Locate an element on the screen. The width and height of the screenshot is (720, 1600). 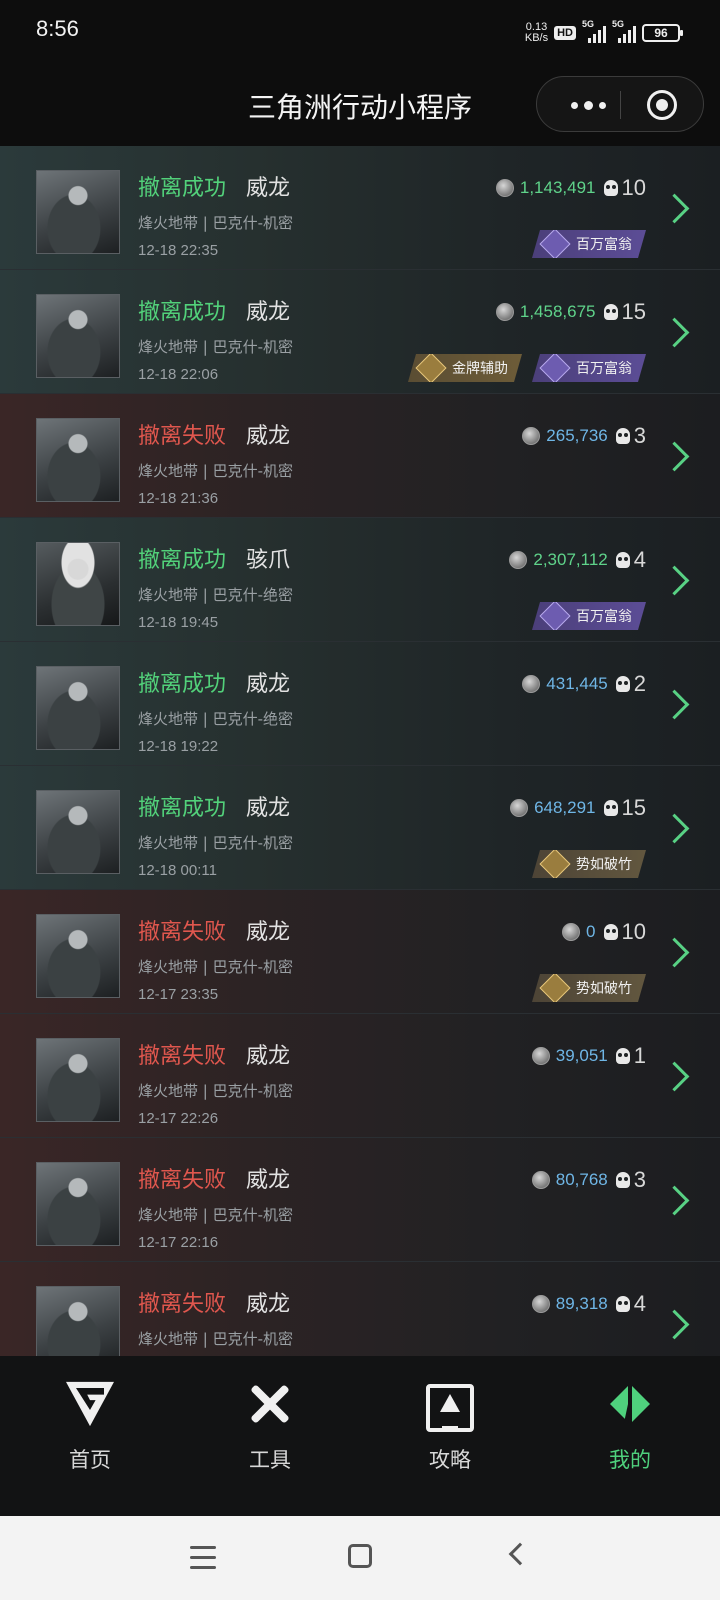
tab-home: 首页 is located at coordinates (90, 1436).